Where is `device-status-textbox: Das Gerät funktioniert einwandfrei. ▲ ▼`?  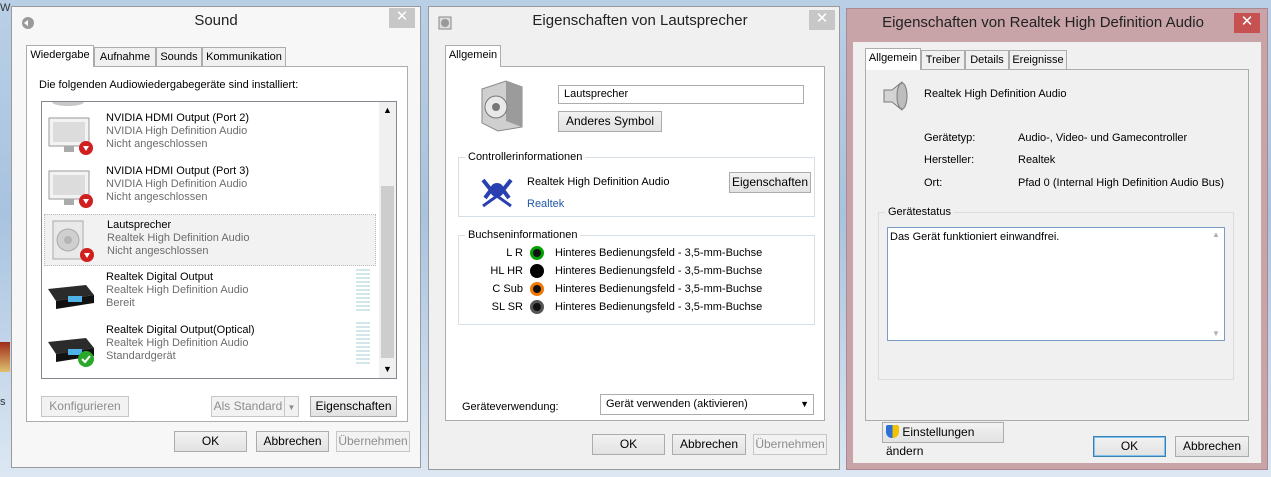
device-status-textbox: Das Gerät funktioniert einwandfrei. ▲ ▼ is located at coordinates (1056, 284).